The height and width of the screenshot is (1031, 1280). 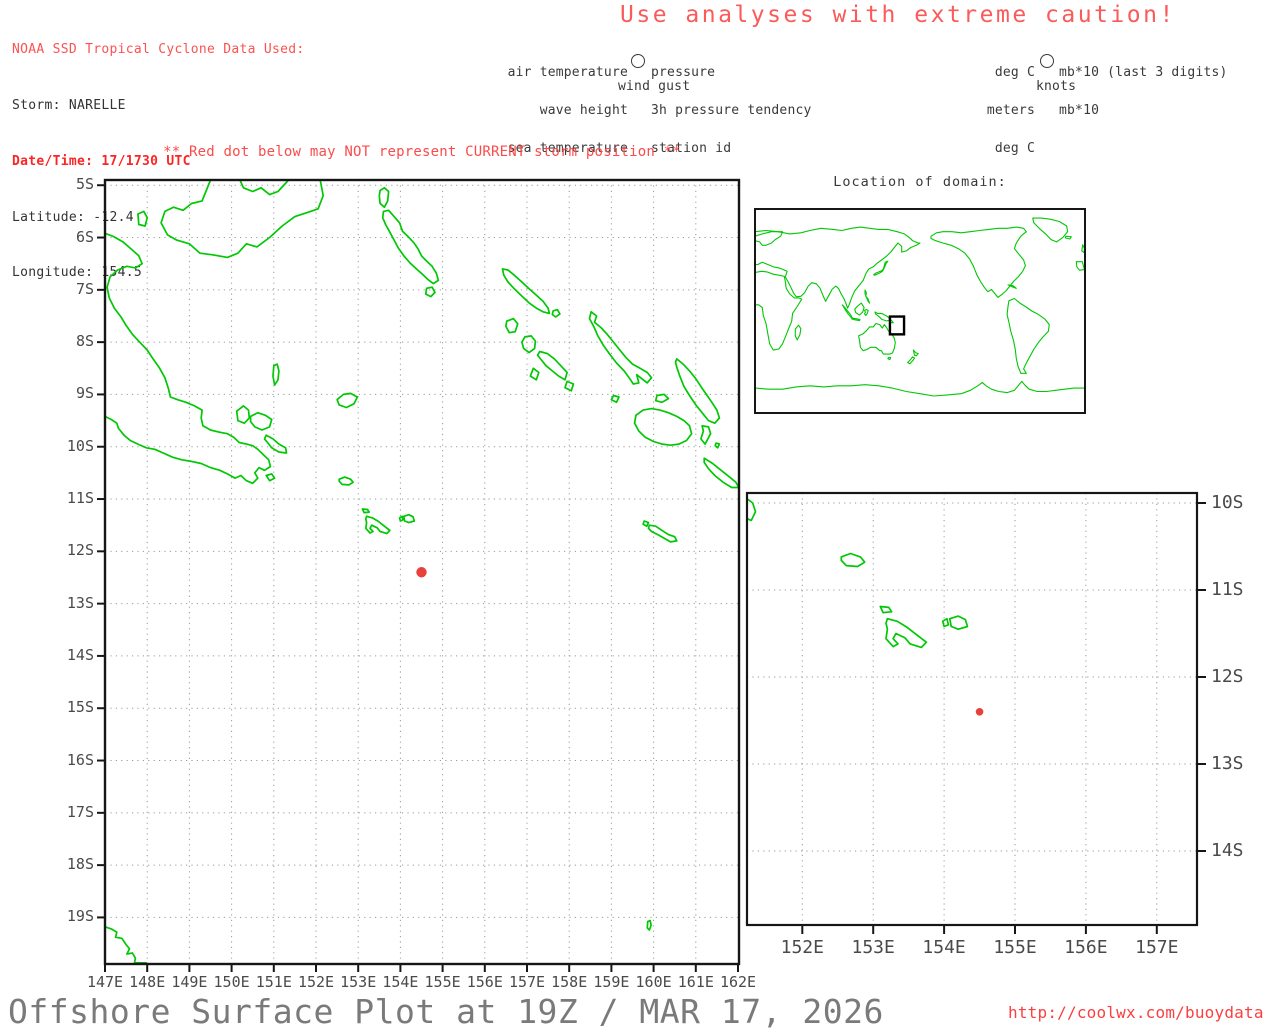 What do you see at coordinates (638, 61) in the screenshot?
I see `station-circle-icon` at bounding box center [638, 61].